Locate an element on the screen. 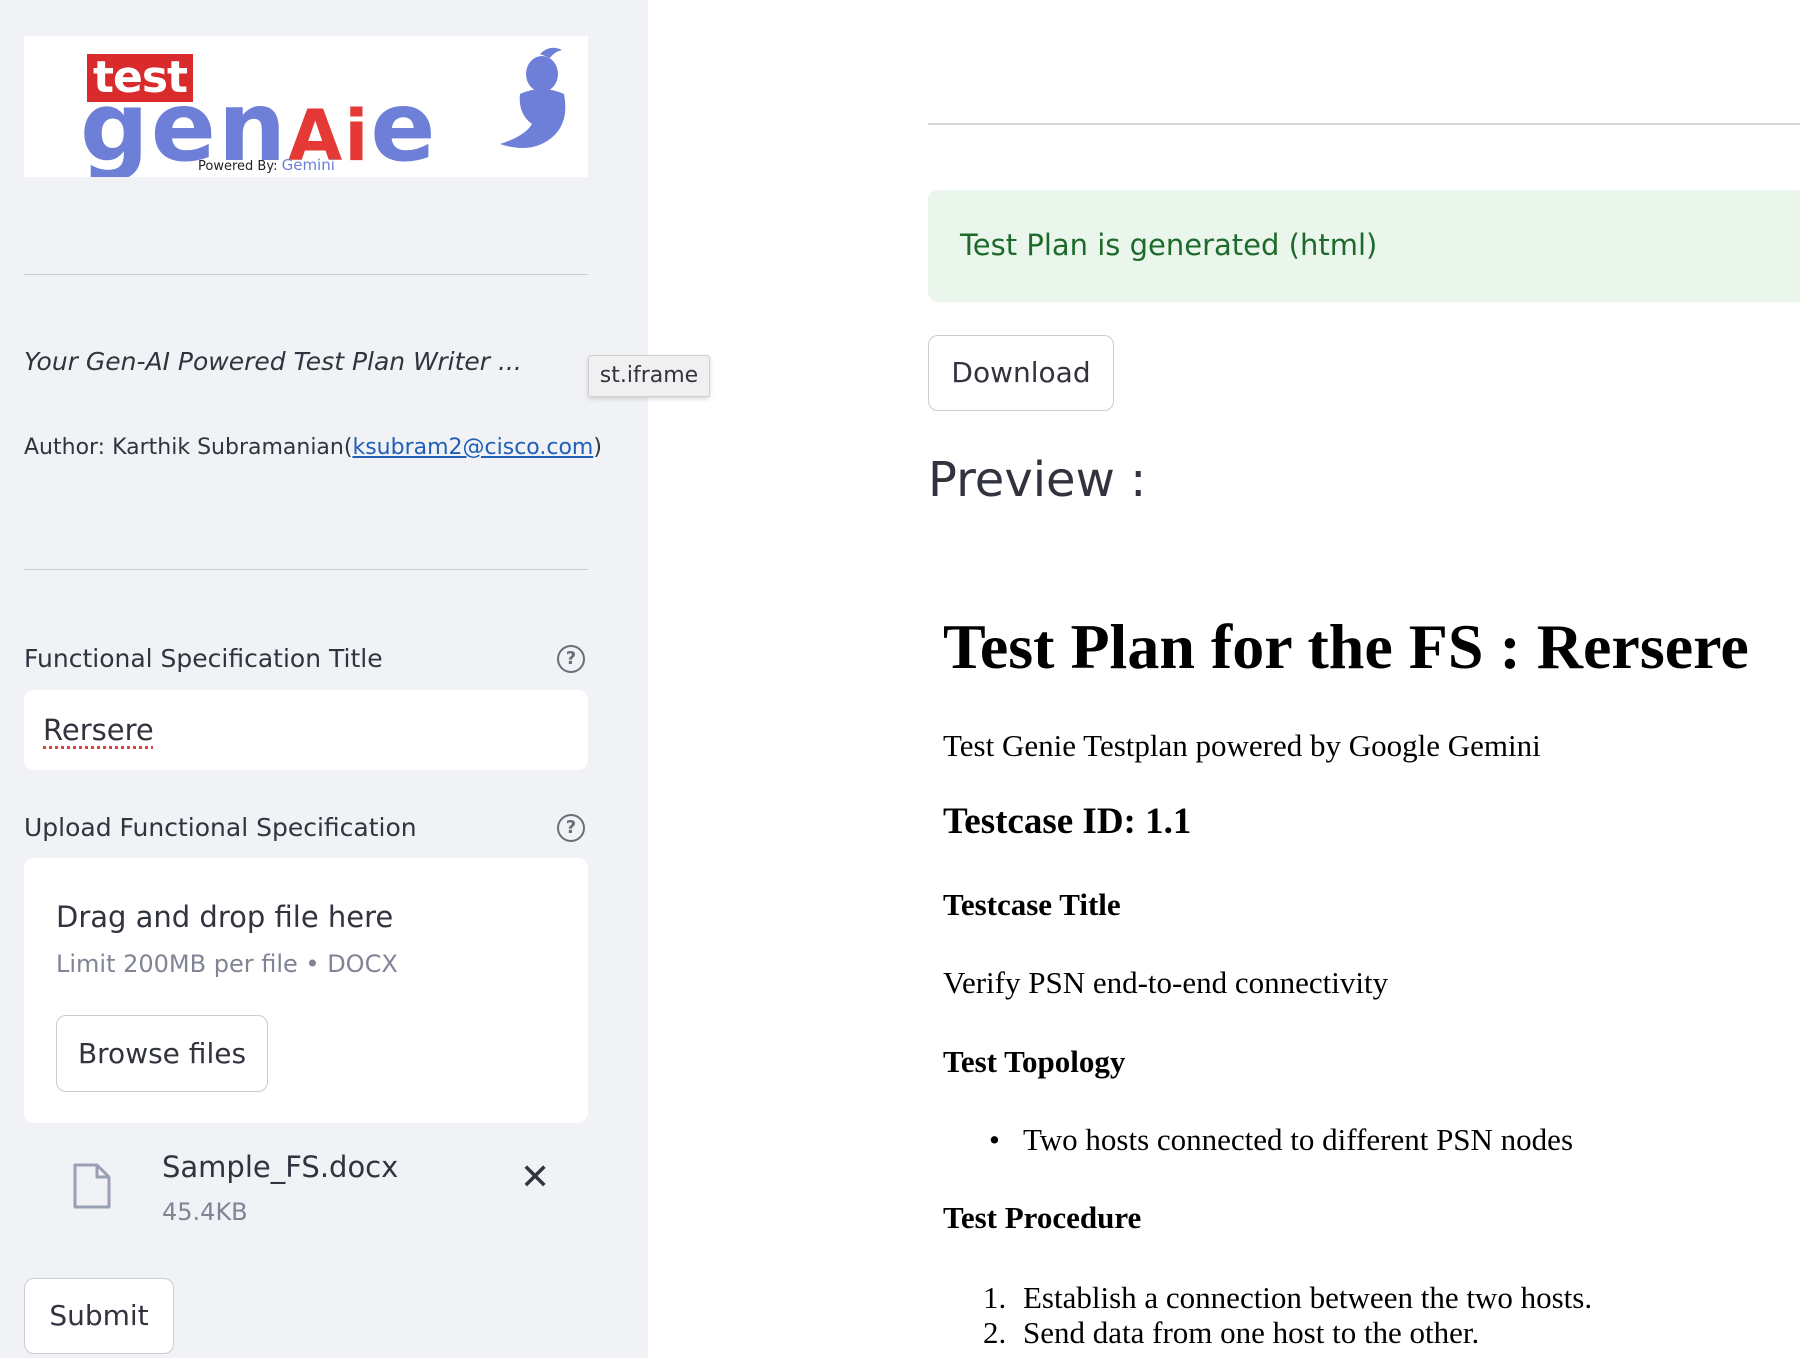  success-message: Test Plan is generated (html) is located at coordinates (1169, 245).